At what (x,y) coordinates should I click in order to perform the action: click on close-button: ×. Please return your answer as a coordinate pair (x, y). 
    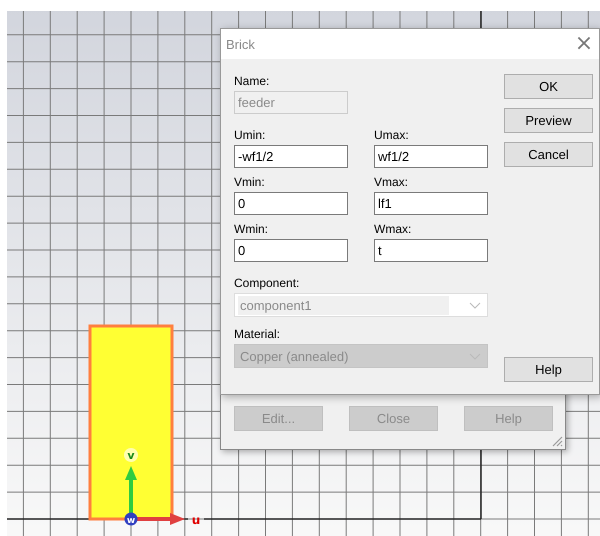
    Looking at the image, I should click on (584, 44).